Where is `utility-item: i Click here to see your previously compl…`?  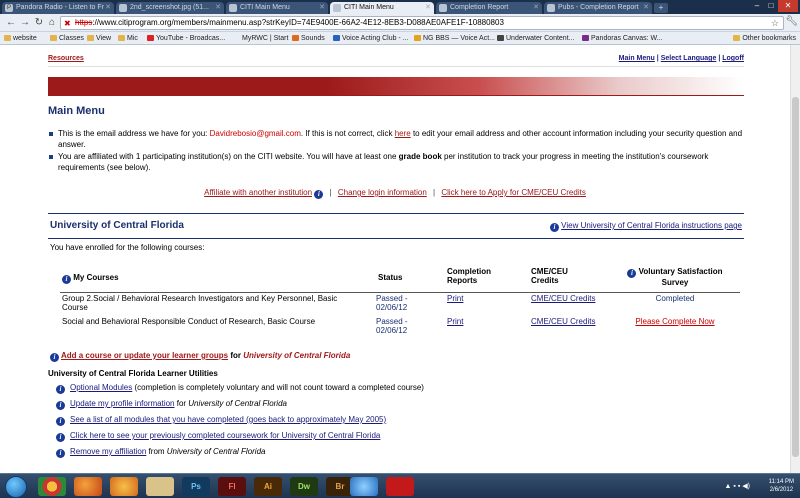 utility-item: i Click here to see your previously compl… is located at coordinates (218, 436).